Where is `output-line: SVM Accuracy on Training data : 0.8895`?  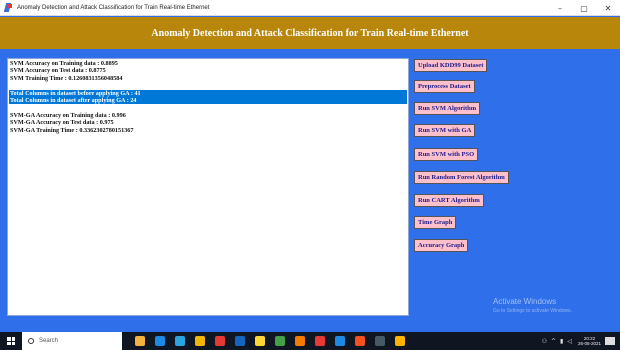 output-line: SVM Accuracy on Training data : 0.8895 is located at coordinates (64, 63).